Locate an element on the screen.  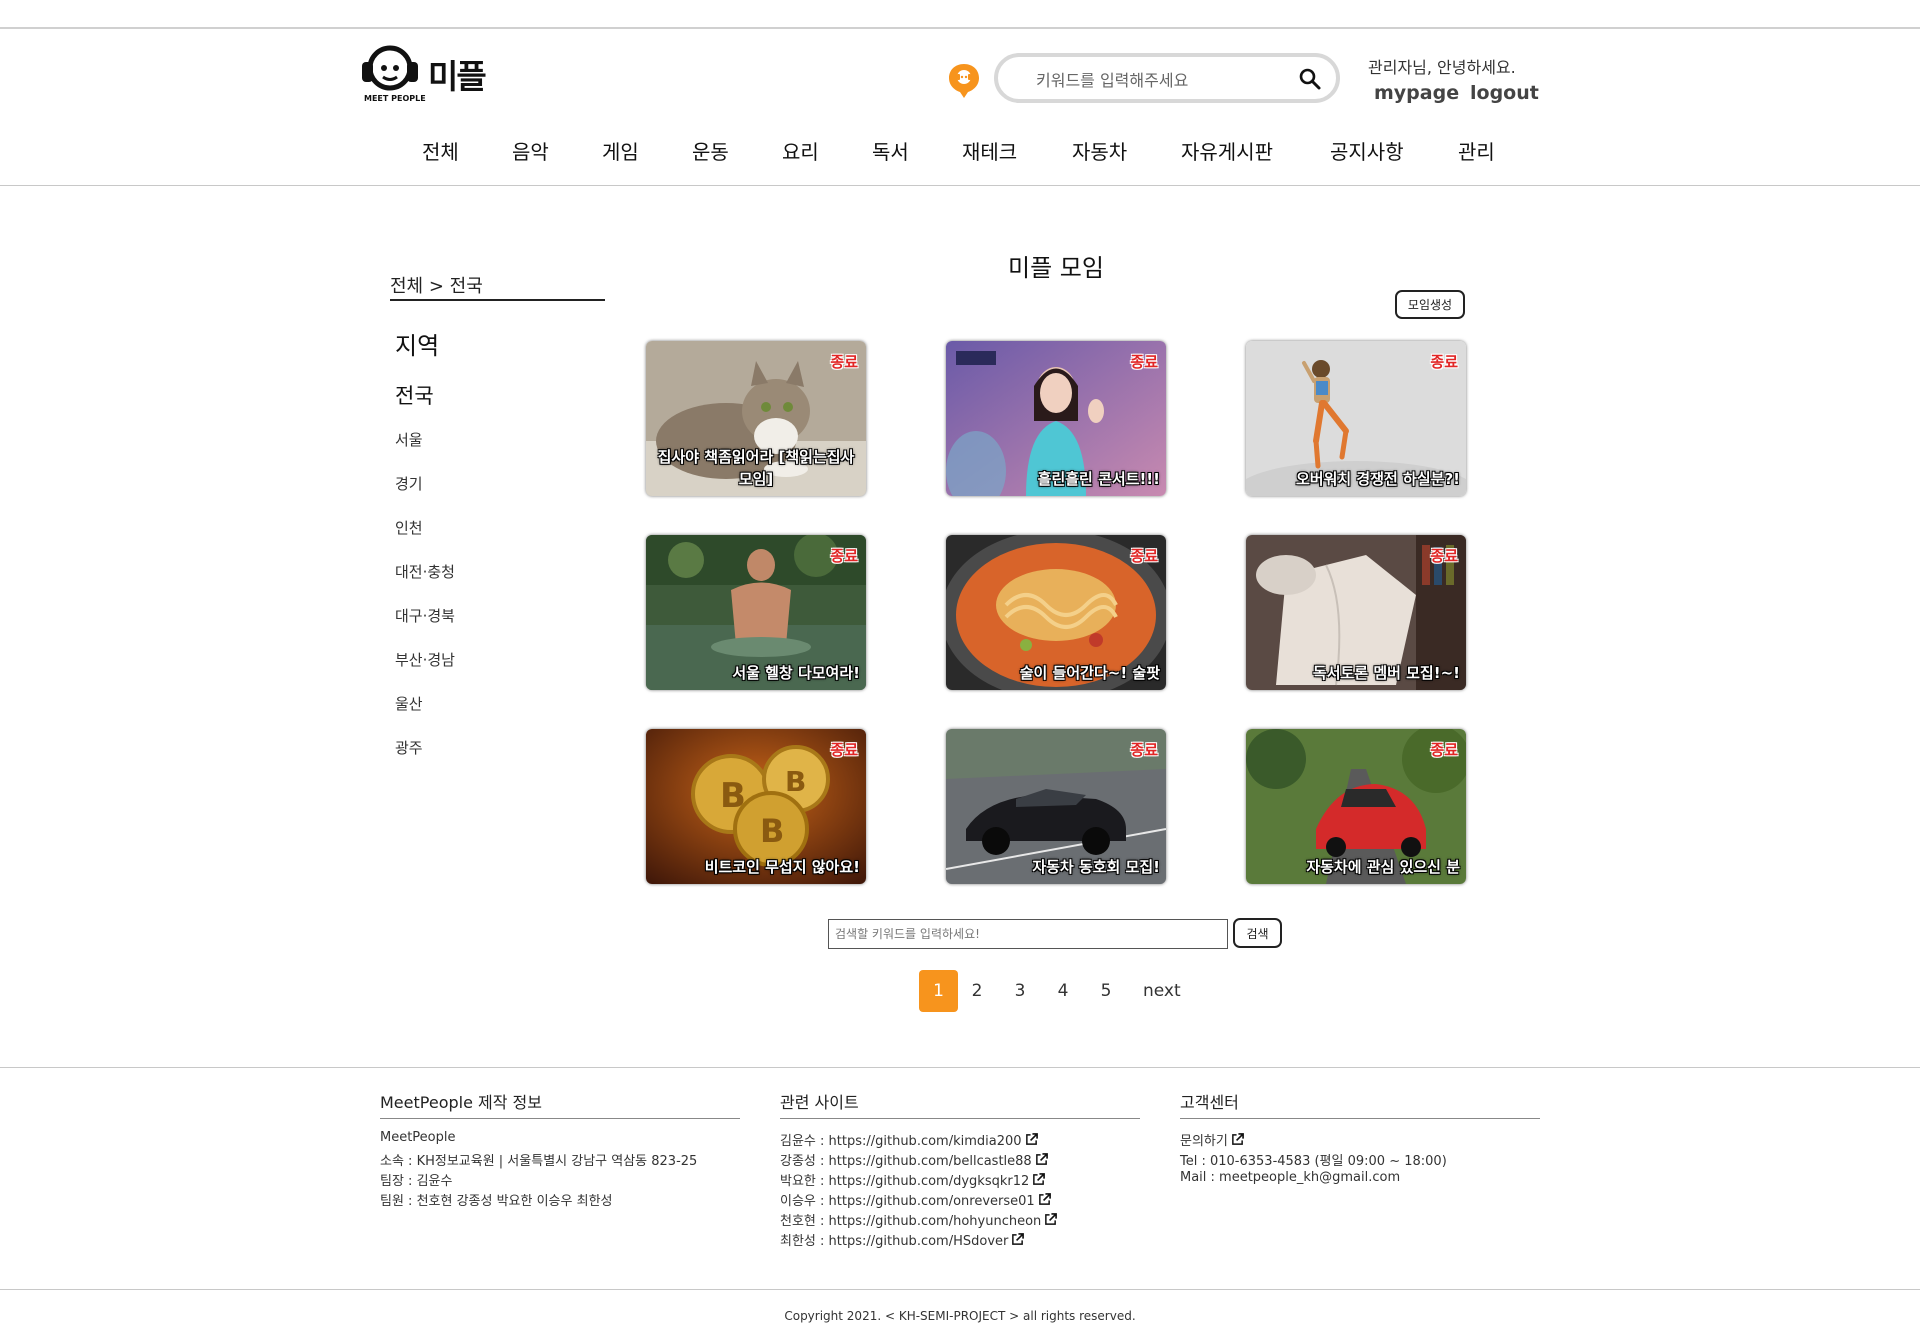
meeting-card: 종료 서울 헬창 다모여라! is located at coordinates (756, 612).